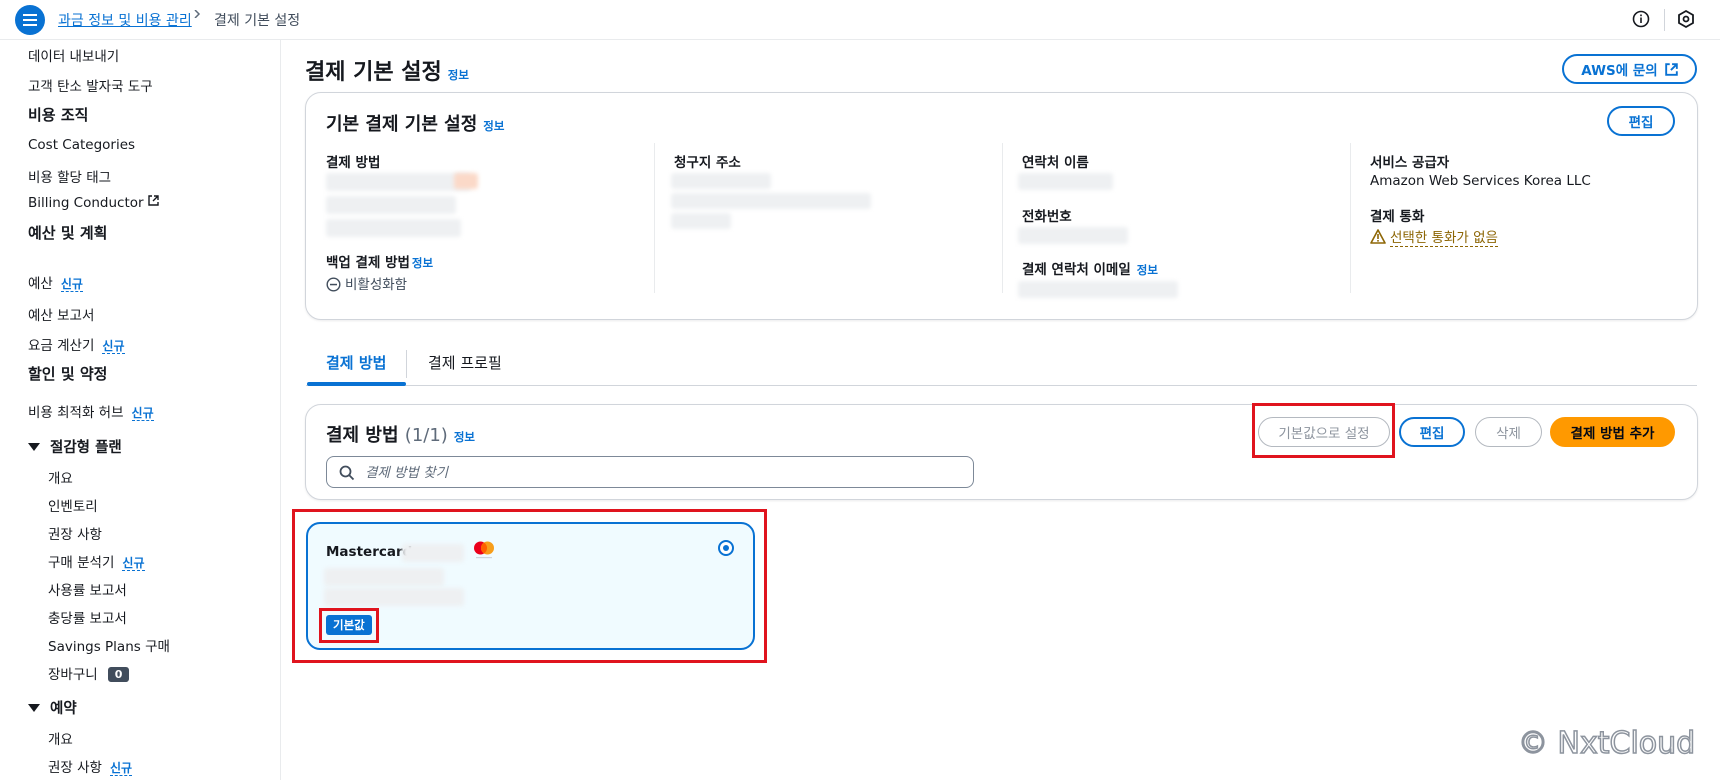 This screenshot has height=780, width=1720. I want to click on contact-aws-button: AWS에 문의, so click(1629, 69).